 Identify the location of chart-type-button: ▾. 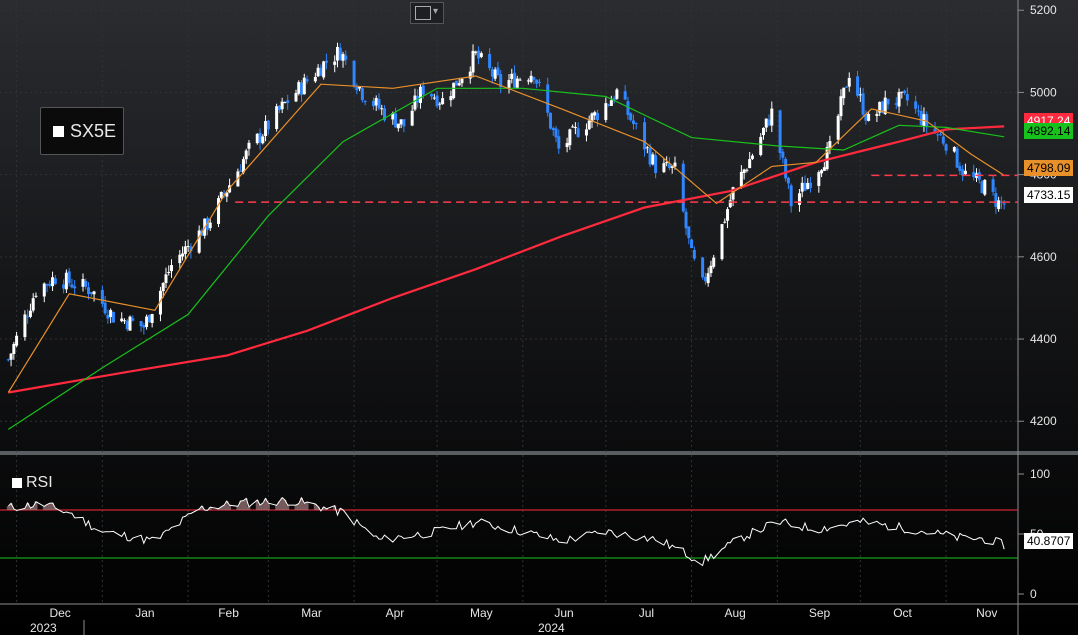
(427, 13).